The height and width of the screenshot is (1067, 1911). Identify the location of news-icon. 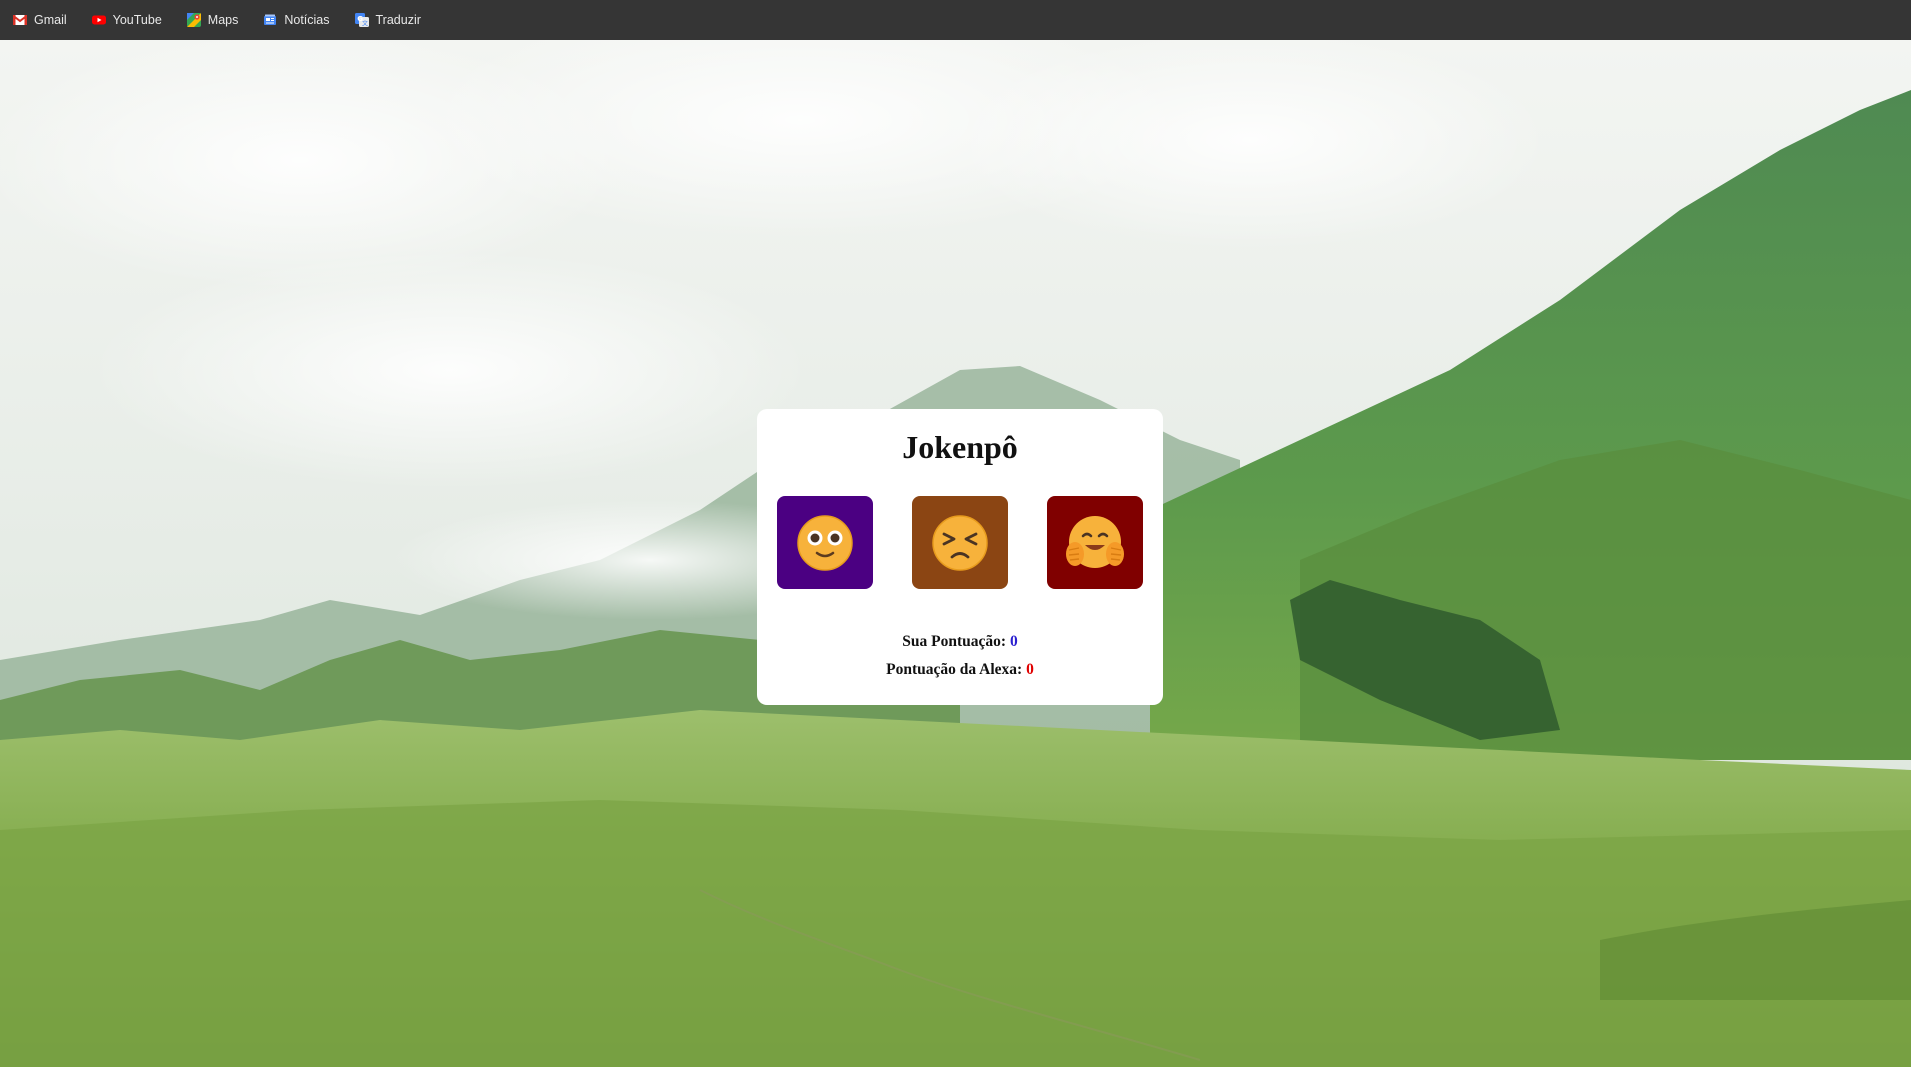
(270, 20).